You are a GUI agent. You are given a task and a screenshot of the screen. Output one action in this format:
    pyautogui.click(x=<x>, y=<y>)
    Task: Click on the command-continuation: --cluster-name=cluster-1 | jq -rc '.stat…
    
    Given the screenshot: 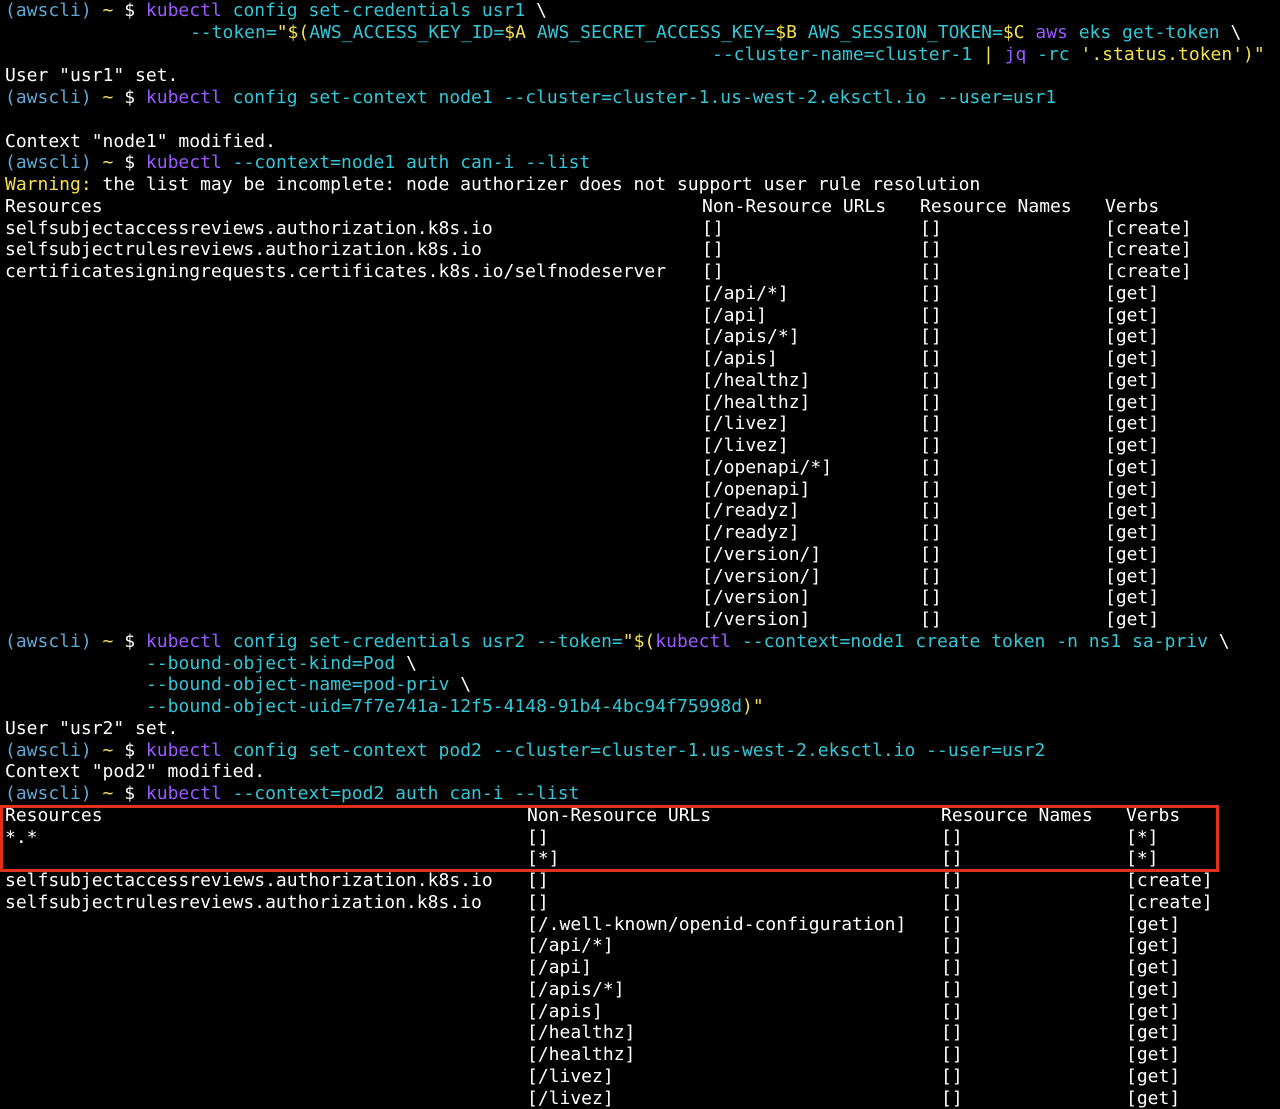 What is the action you would take?
    pyautogui.click(x=642, y=55)
    